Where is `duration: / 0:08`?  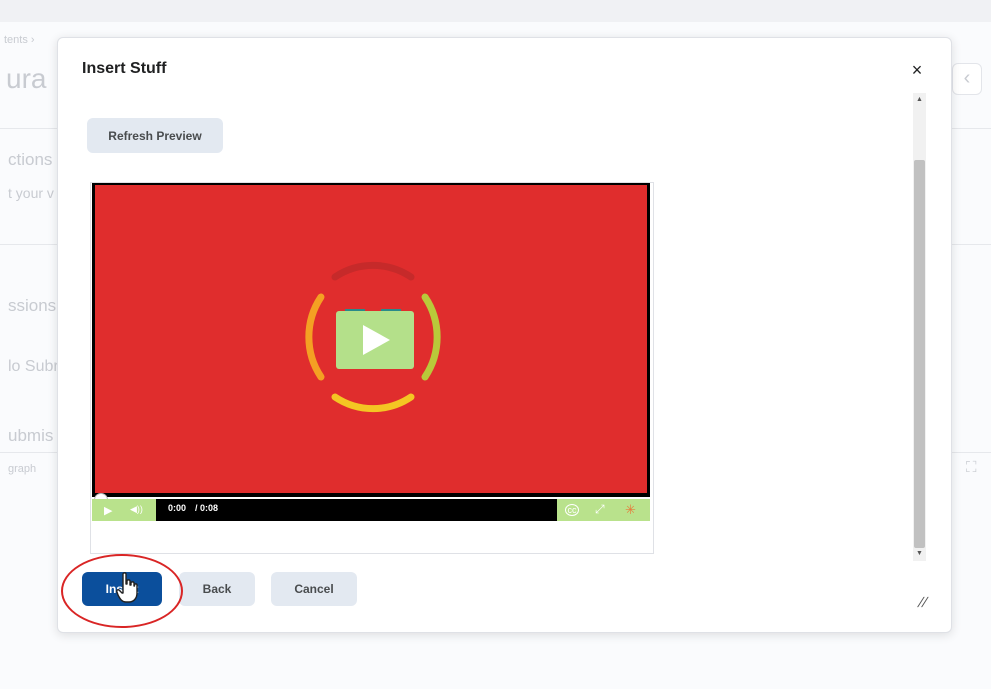 duration: / 0:08 is located at coordinates (207, 508).